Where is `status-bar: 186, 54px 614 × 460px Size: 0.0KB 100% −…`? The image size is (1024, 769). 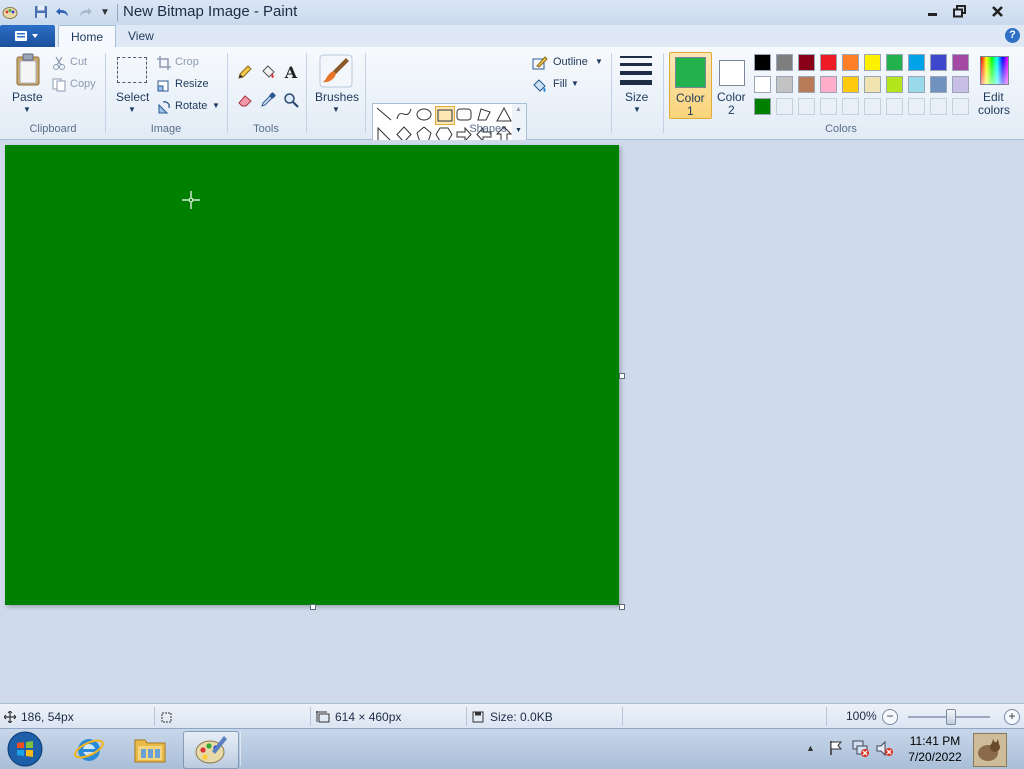
status-bar: 186, 54px 614 × 460px Size: 0.0KB 100% −… is located at coordinates (512, 716).